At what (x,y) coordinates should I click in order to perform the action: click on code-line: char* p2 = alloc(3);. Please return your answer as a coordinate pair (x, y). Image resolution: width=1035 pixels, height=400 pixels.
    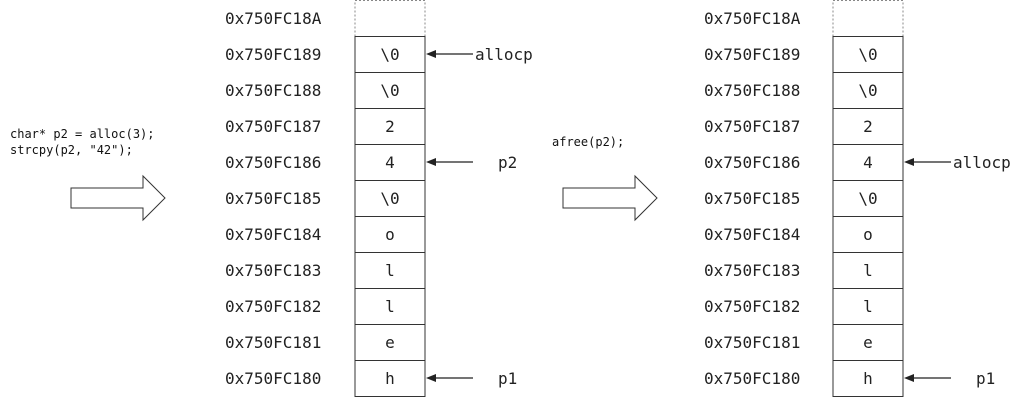
    Looking at the image, I should click on (82, 134).